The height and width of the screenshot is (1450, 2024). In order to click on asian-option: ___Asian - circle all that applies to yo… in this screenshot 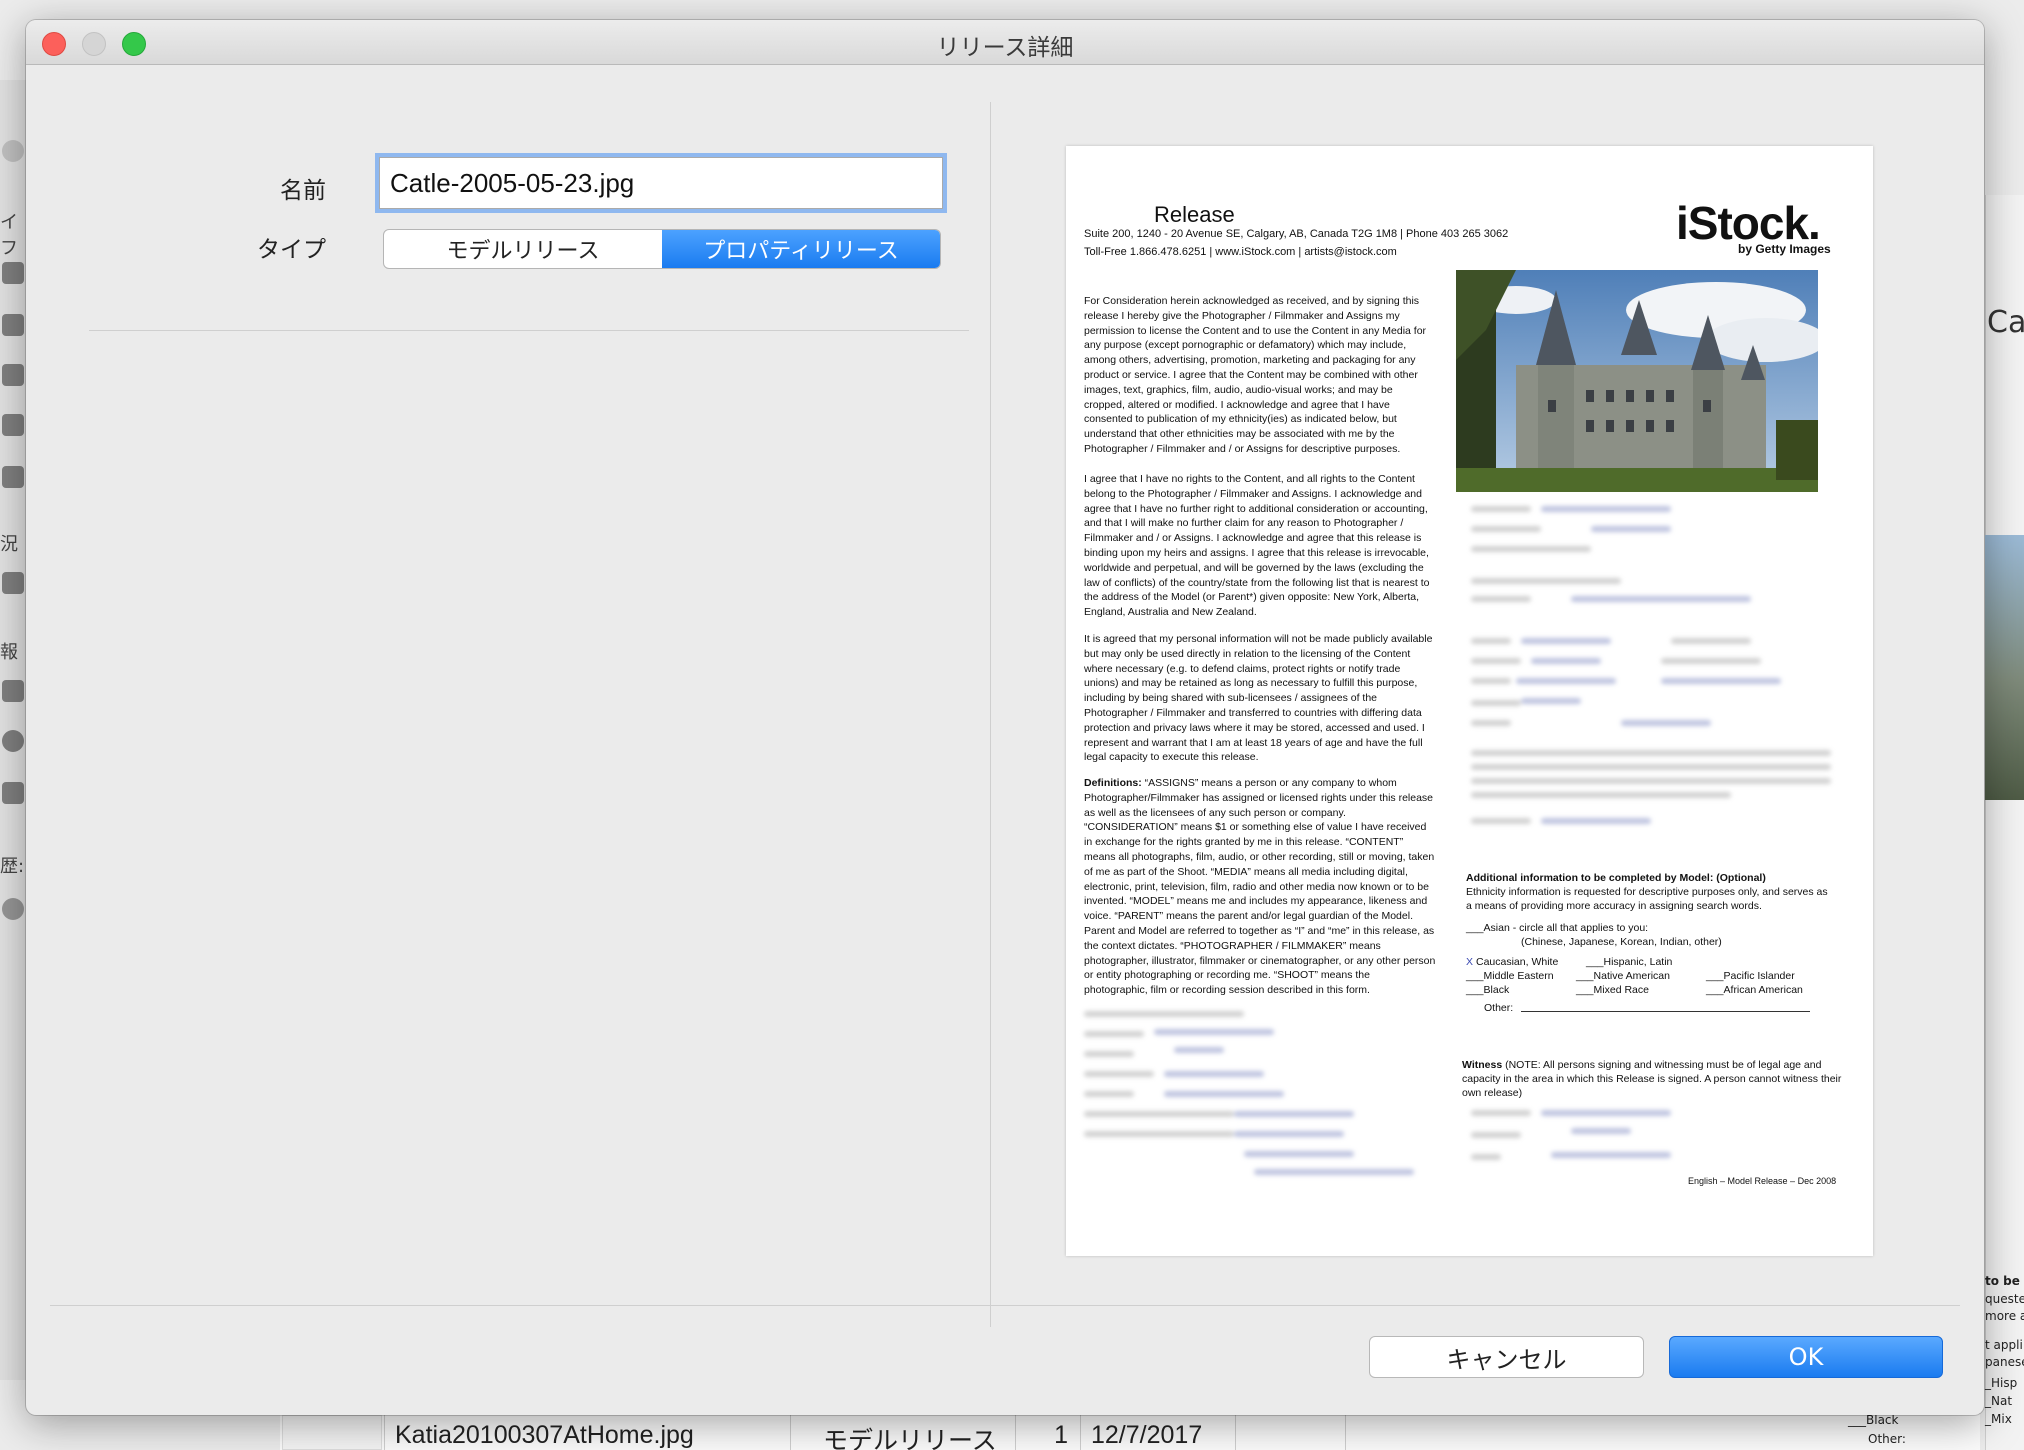, I will do `click(1557, 928)`.